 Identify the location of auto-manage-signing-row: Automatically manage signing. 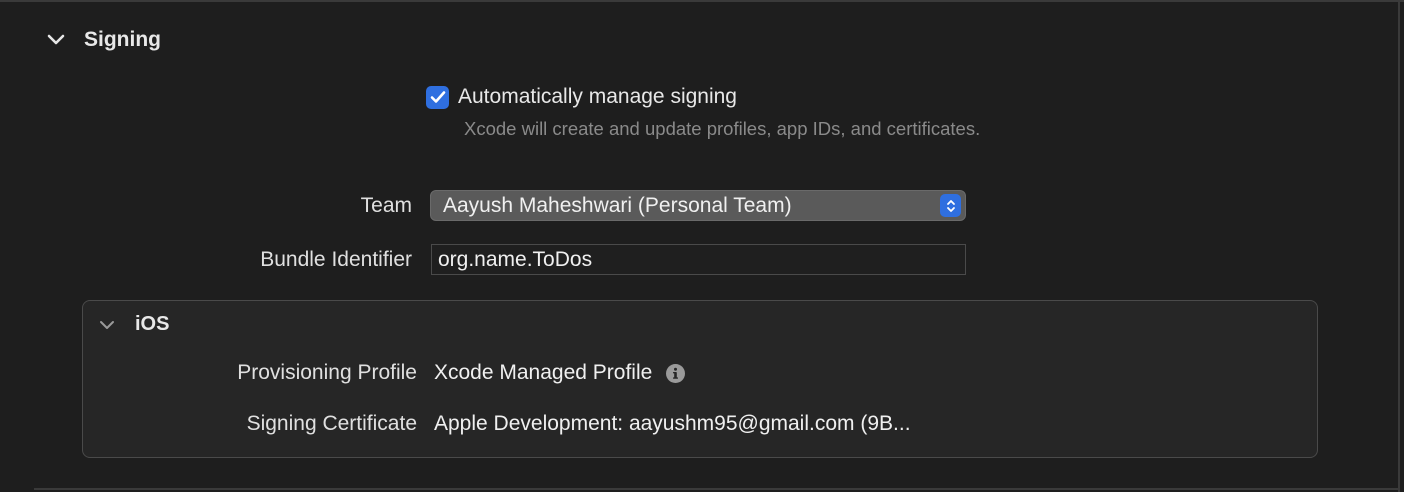
(581, 97).